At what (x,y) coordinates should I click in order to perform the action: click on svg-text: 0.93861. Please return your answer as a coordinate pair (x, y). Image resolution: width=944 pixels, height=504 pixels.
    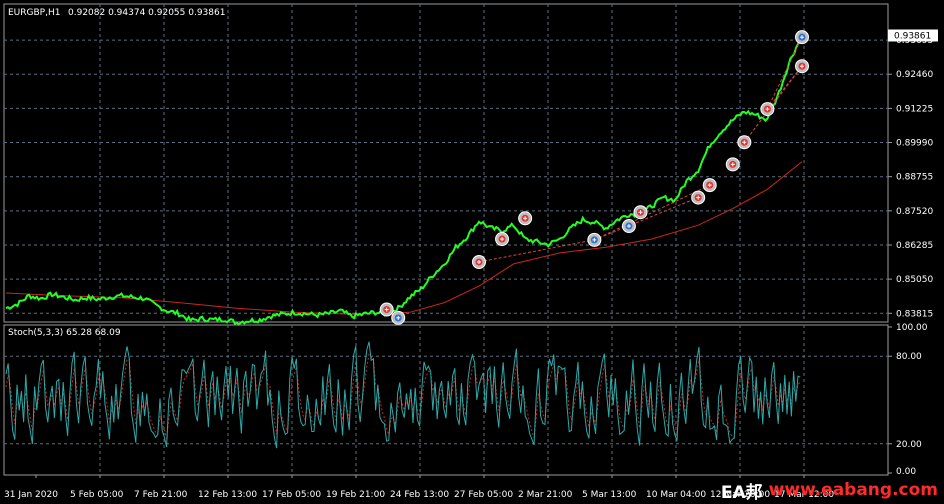
    Looking at the image, I should click on (912, 36).